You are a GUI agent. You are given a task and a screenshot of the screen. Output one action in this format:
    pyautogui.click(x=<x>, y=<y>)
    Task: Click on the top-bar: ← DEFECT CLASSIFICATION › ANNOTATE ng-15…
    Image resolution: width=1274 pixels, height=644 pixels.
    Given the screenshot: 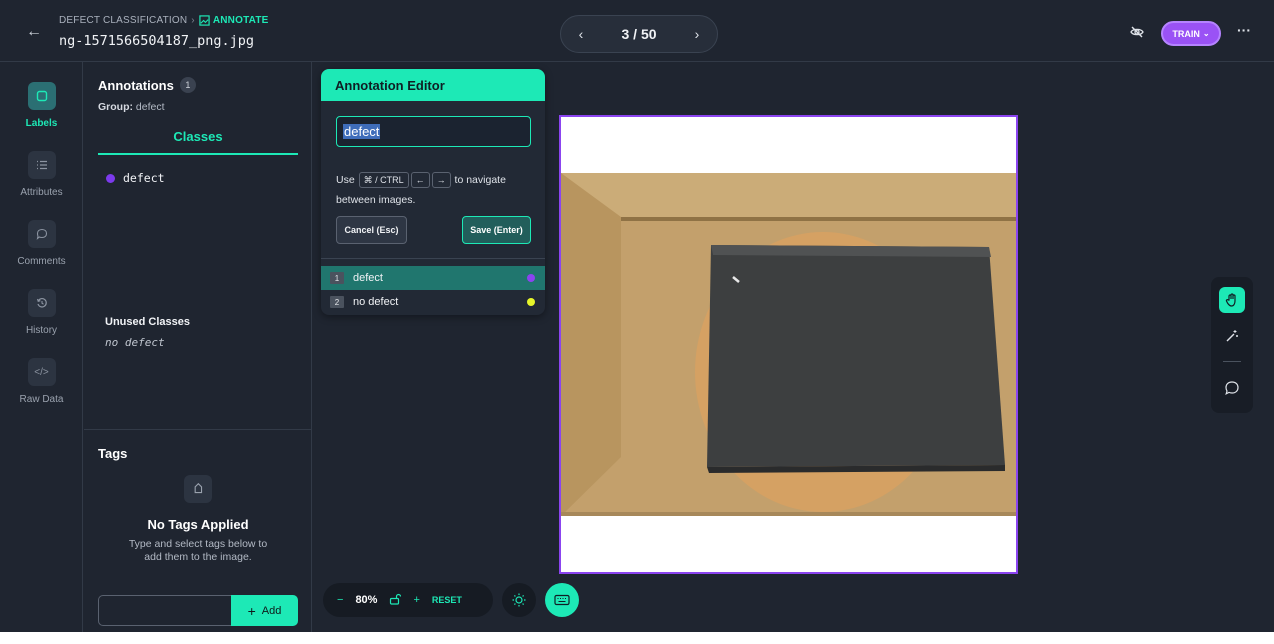 What is the action you would take?
    pyautogui.click(x=637, y=31)
    